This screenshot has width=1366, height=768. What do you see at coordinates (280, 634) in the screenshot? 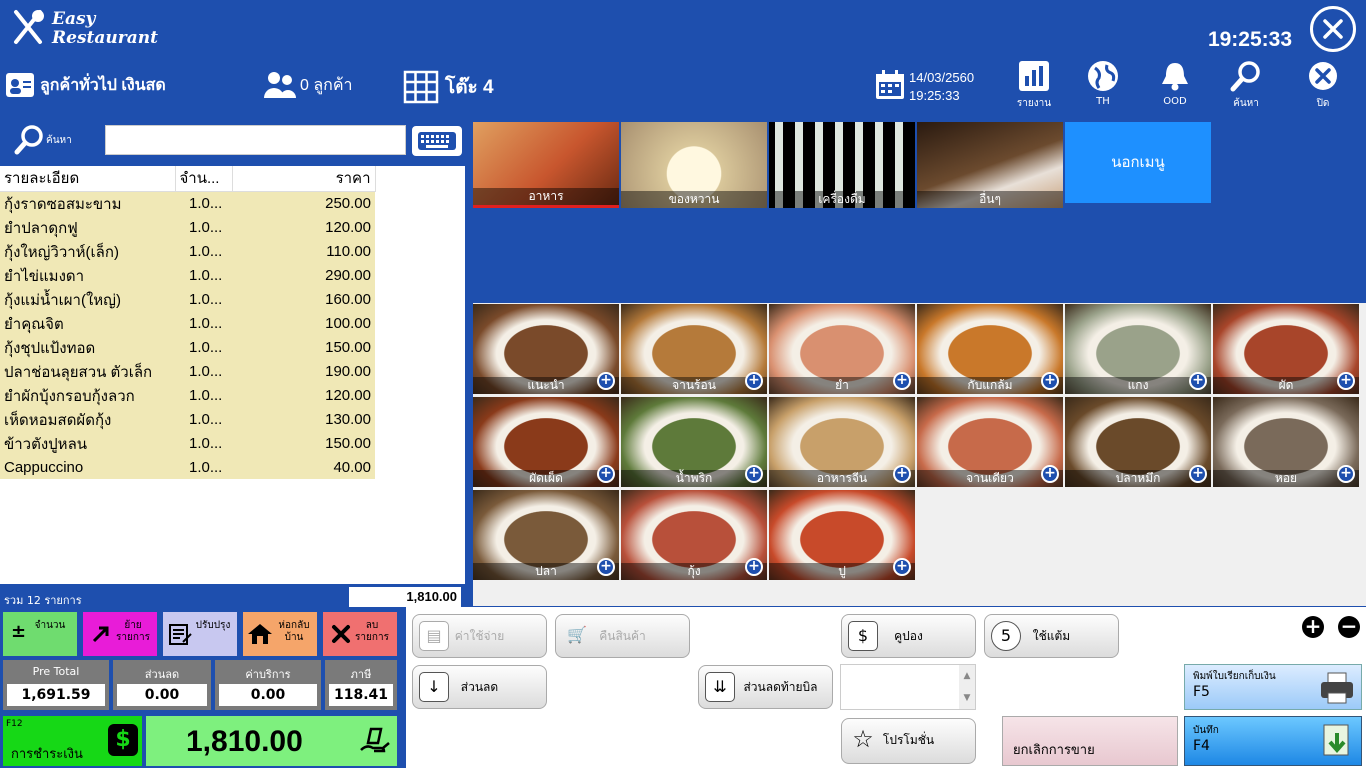
I see `takeaway-button: ห่อกลับบ้าน` at bounding box center [280, 634].